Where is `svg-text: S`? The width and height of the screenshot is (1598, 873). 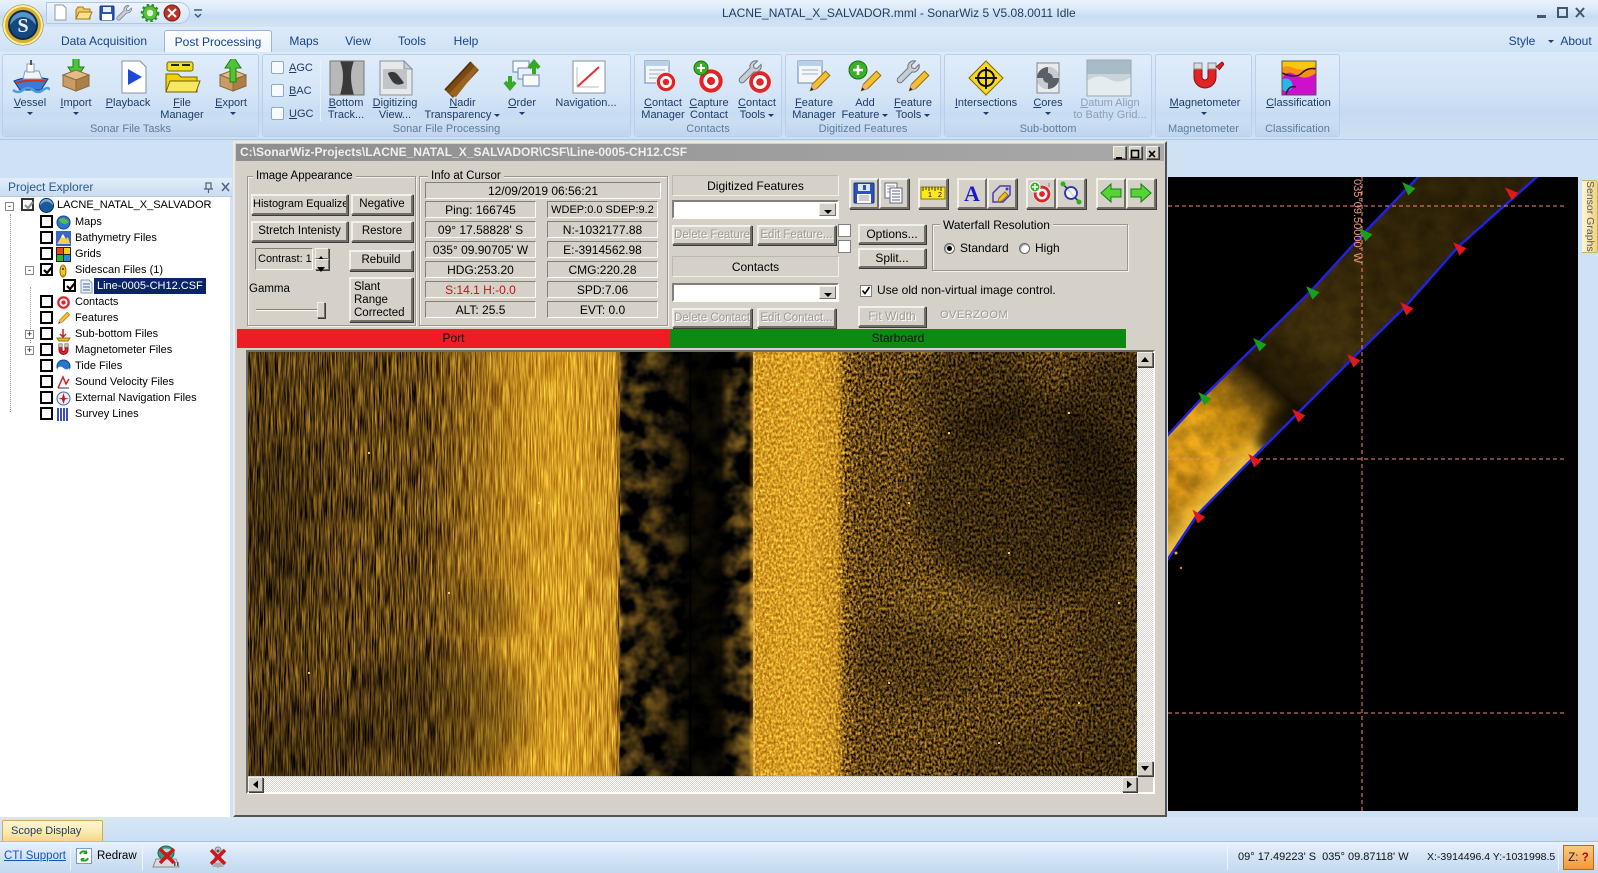
svg-text: S is located at coordinates (22, 26).